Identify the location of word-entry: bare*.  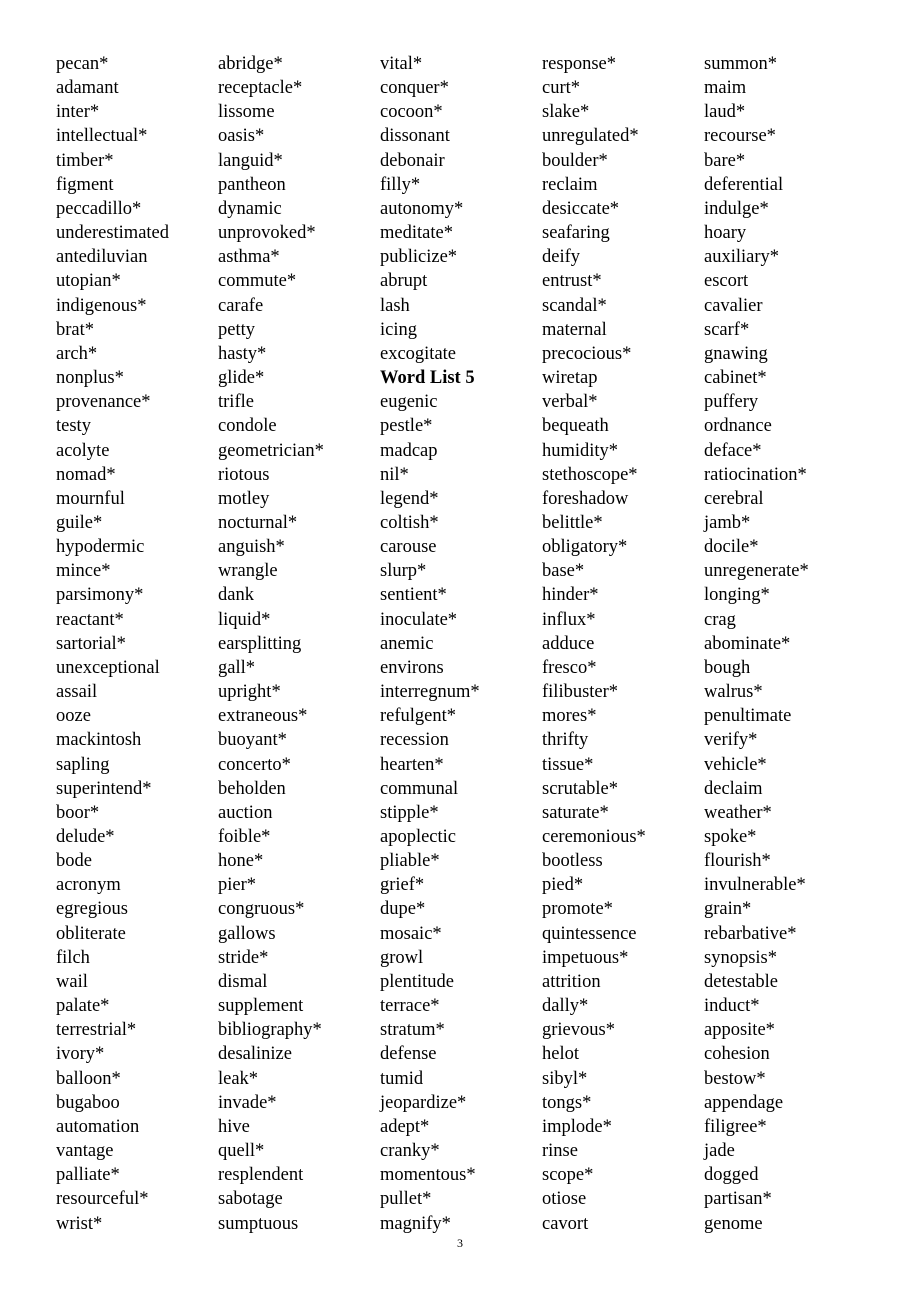
(725, 160).